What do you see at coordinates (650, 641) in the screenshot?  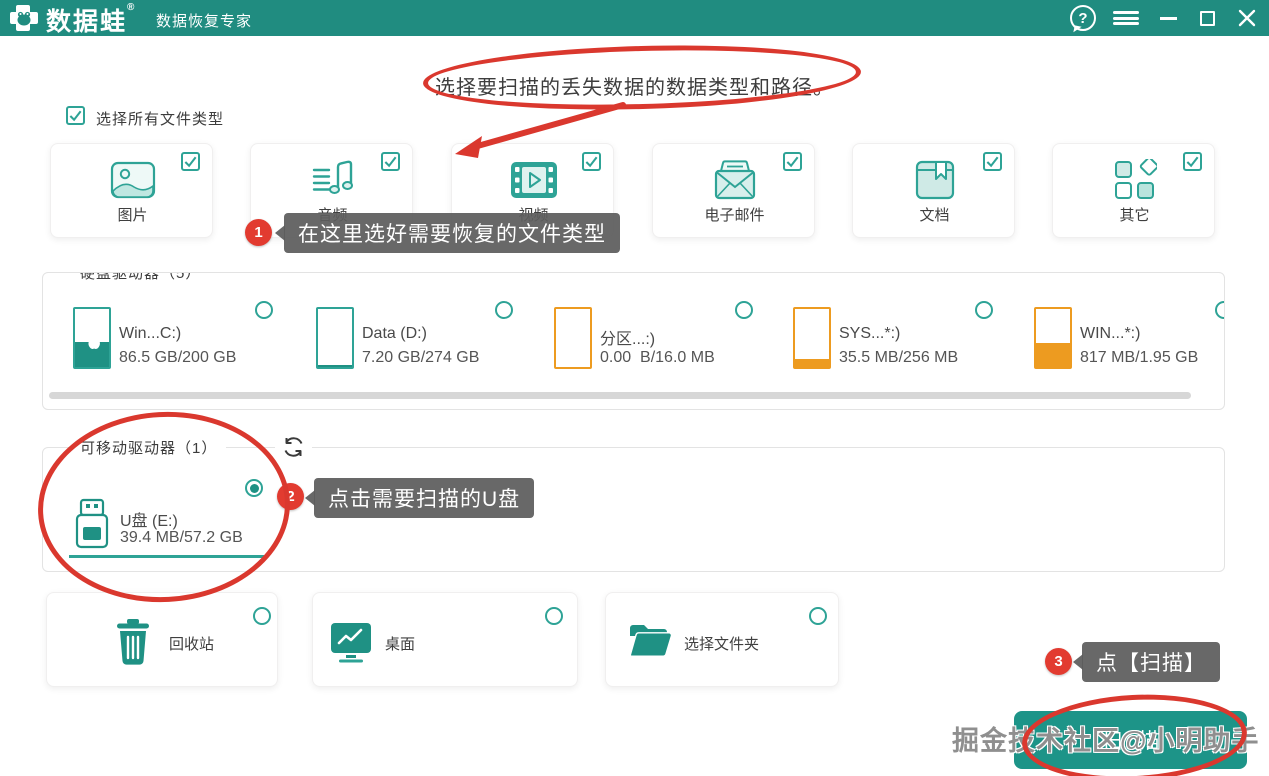 I see `folder-icon` at bounding box center [650, 641].